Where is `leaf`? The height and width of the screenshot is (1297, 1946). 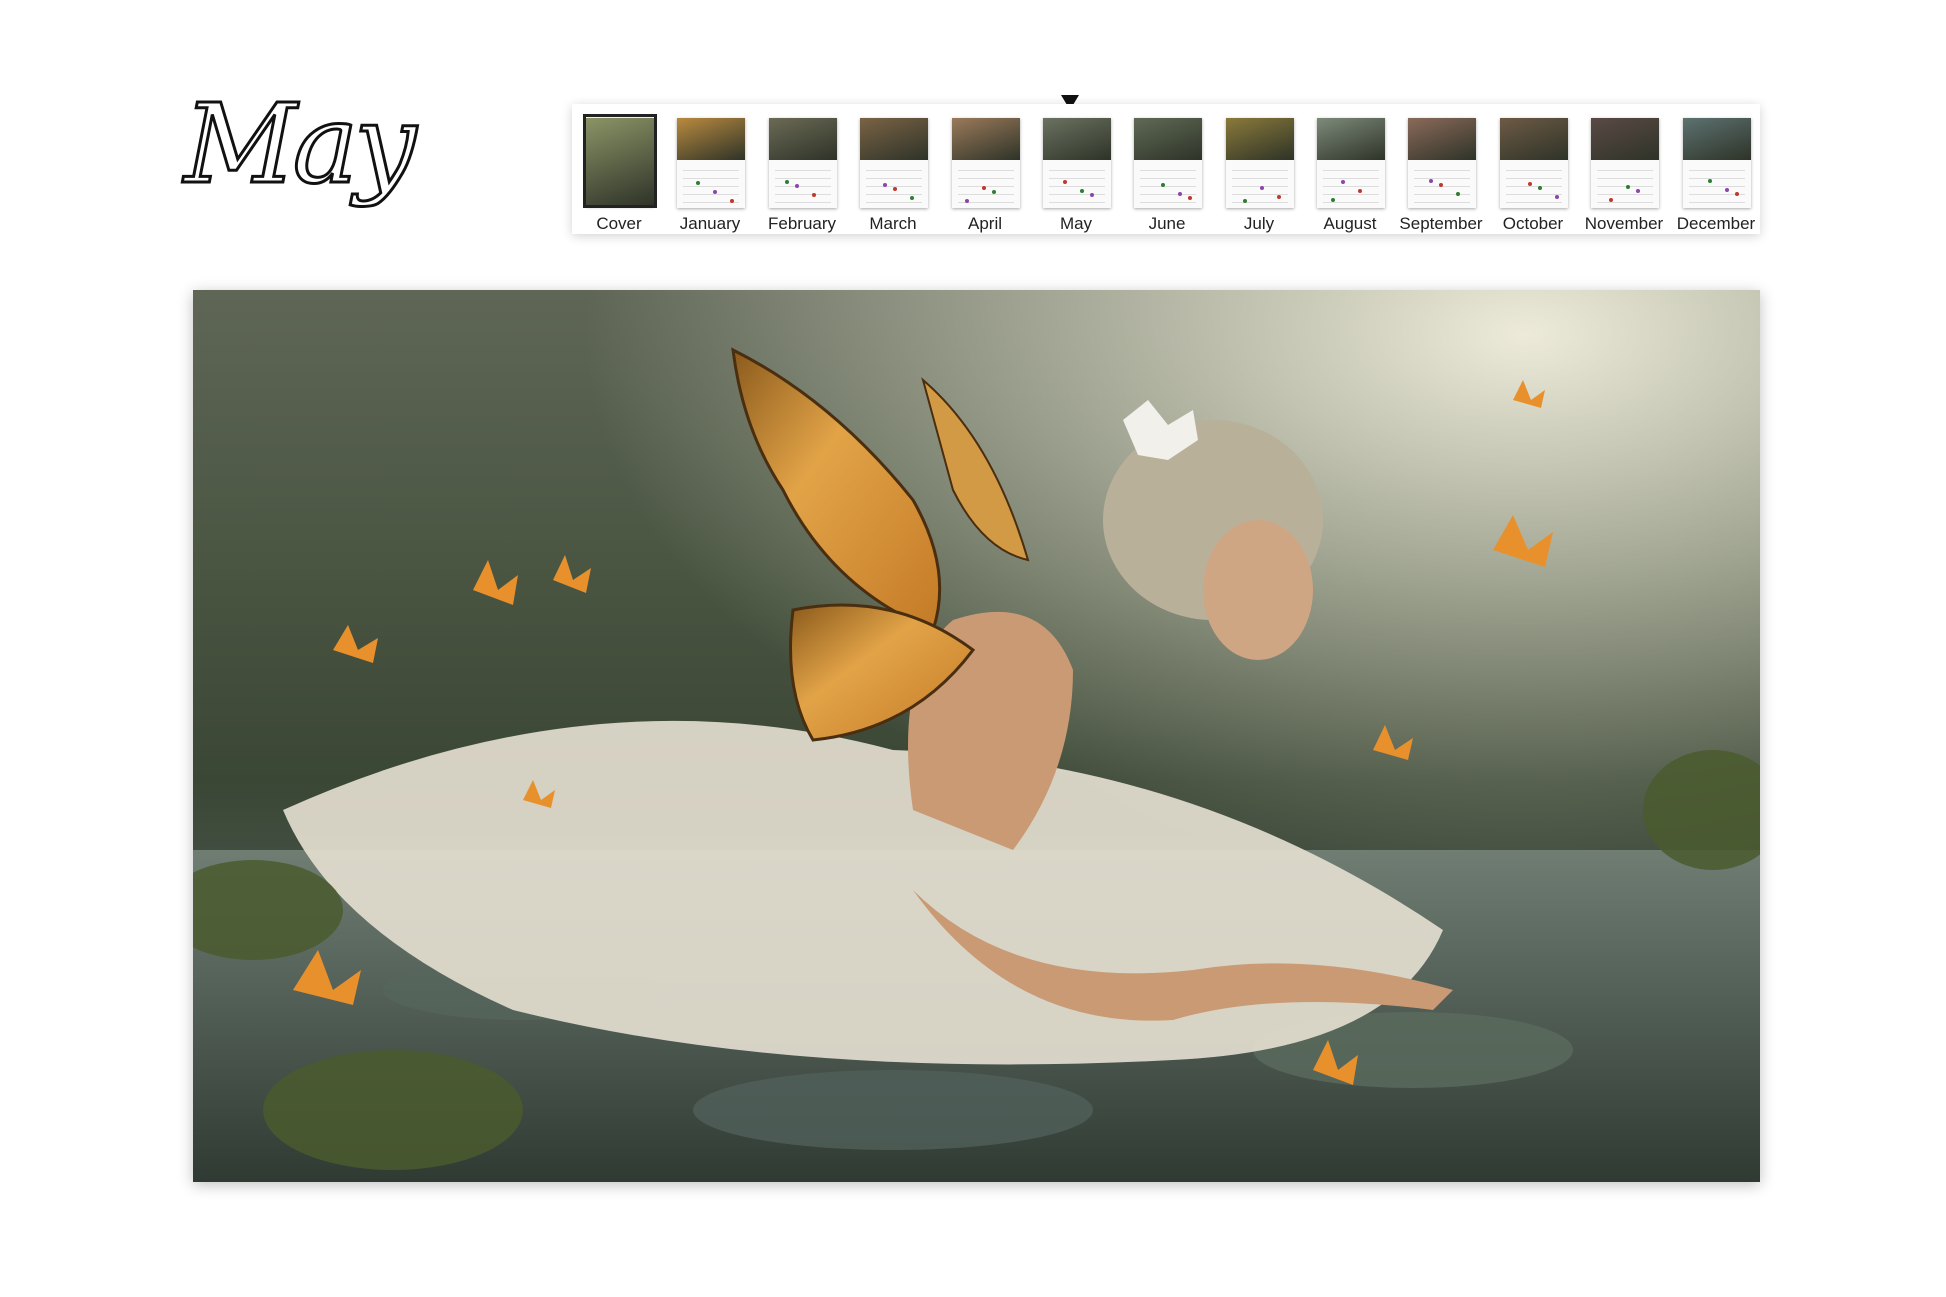
leaf is located at coordinates (393, 1110).